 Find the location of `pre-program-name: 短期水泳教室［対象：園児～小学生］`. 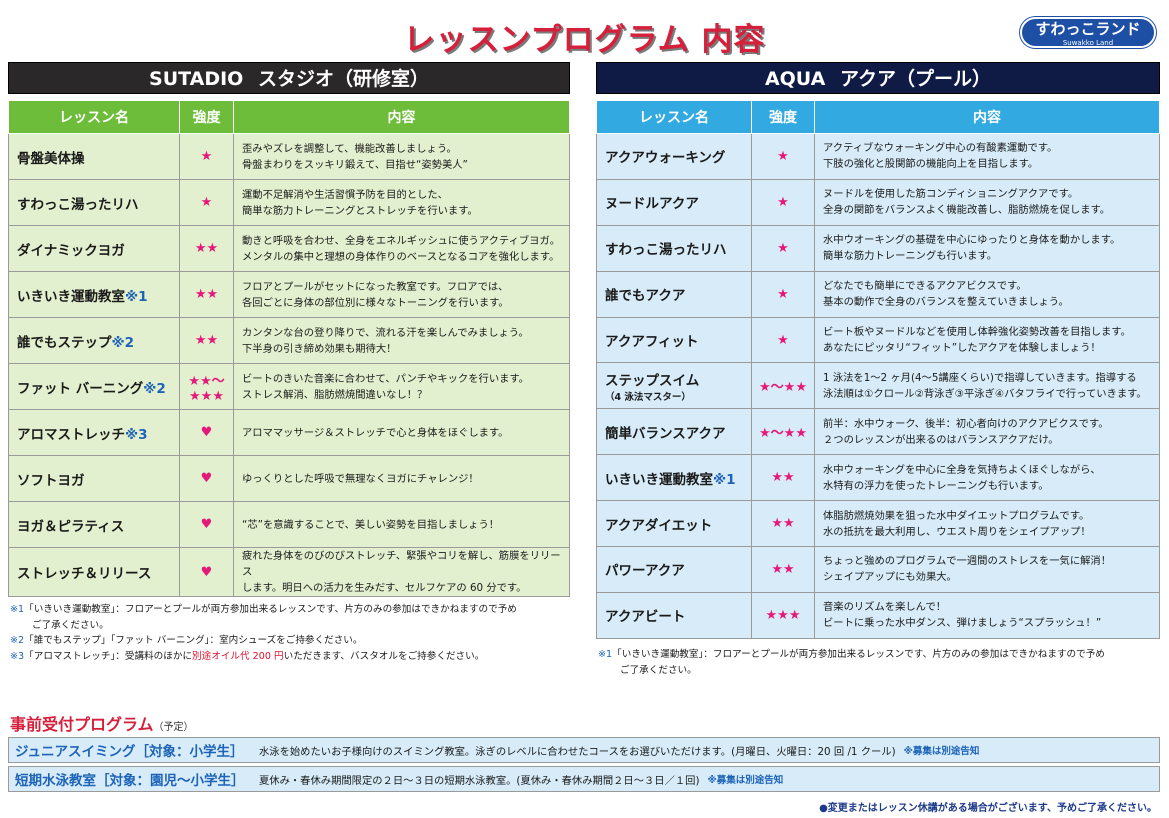

pre-program-name: 短期水泳教室［対象：園児～小学生］ is located at coordinates (130, 781).